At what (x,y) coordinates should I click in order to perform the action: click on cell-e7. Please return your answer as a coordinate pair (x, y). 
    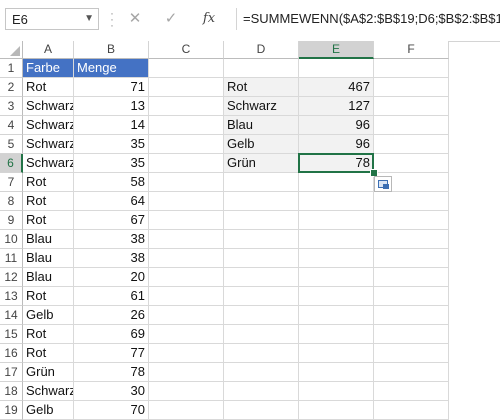
    Looking at the image, I should click on (336, 182).